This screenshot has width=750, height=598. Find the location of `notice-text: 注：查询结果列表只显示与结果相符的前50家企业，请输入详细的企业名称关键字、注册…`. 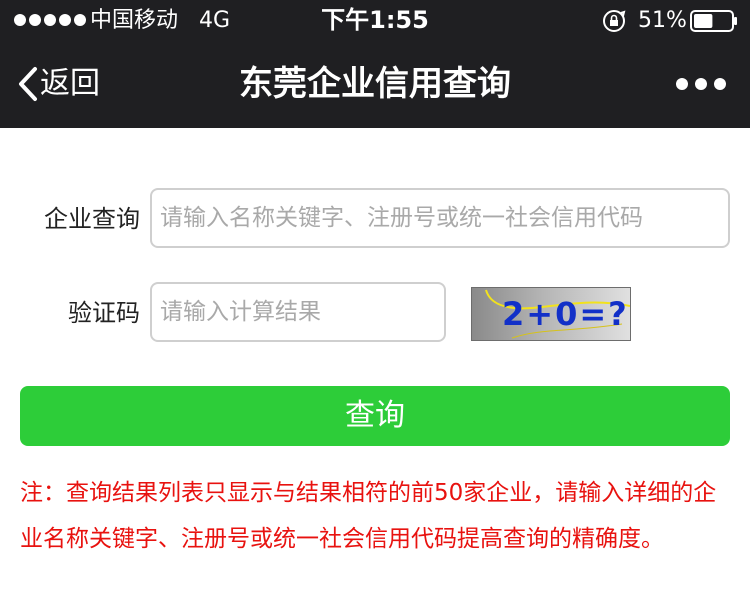

notice-text: 注：查询结果列表只显示与结果相符的前50家企业，请输入详细的企业名称关键字、注册… is located at coordinates (368, 516).